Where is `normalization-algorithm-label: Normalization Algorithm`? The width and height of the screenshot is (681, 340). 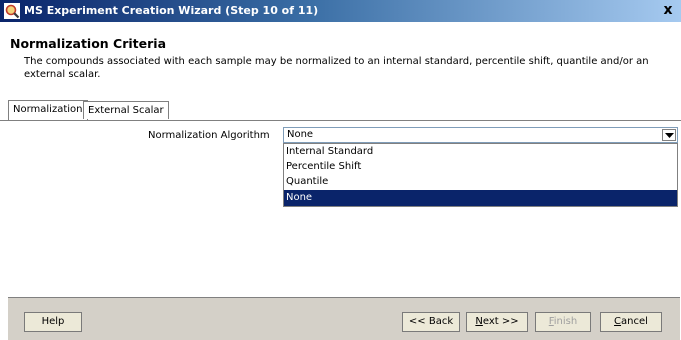 normalization-algorithm-label: Normalization Algorithm is located at coordinates (209, 135).